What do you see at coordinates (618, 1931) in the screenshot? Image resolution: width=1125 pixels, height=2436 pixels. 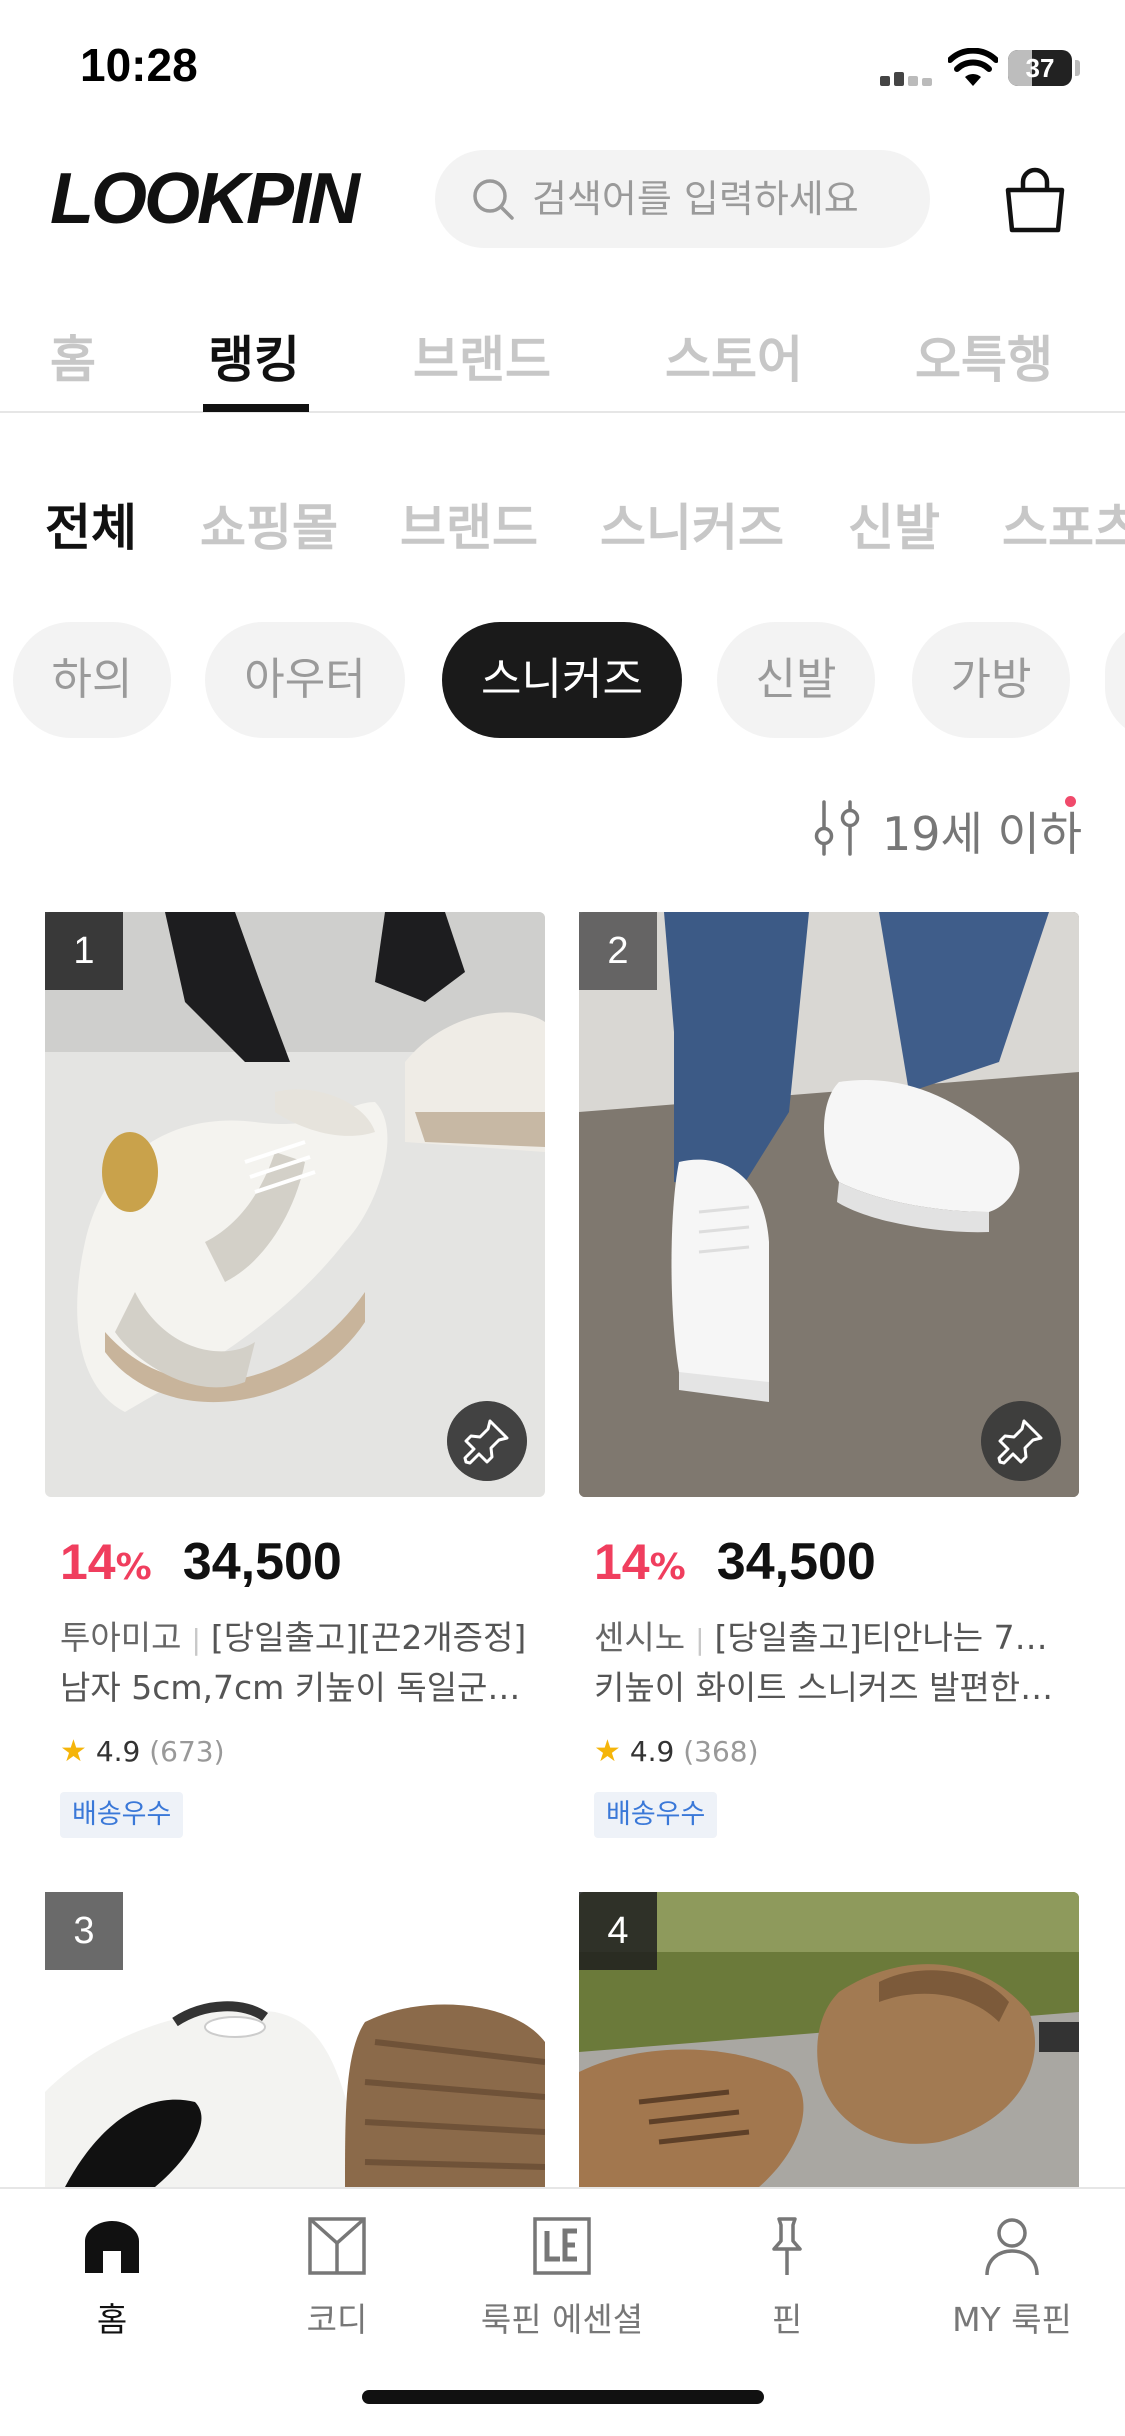 I see `rank-badge: 4` at bounding box center [618, 1931].